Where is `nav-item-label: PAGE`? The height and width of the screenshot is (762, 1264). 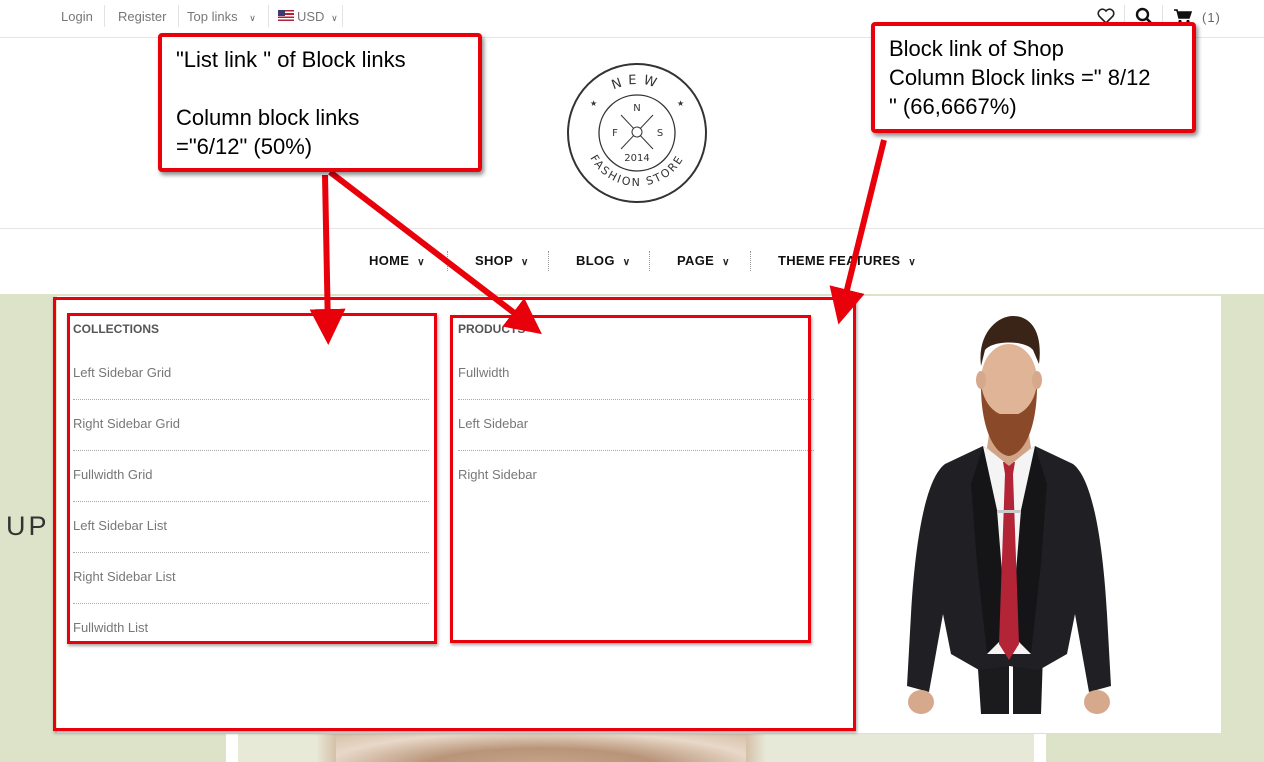 nav-item-label: PAGE is located at coordinates (696, 260).